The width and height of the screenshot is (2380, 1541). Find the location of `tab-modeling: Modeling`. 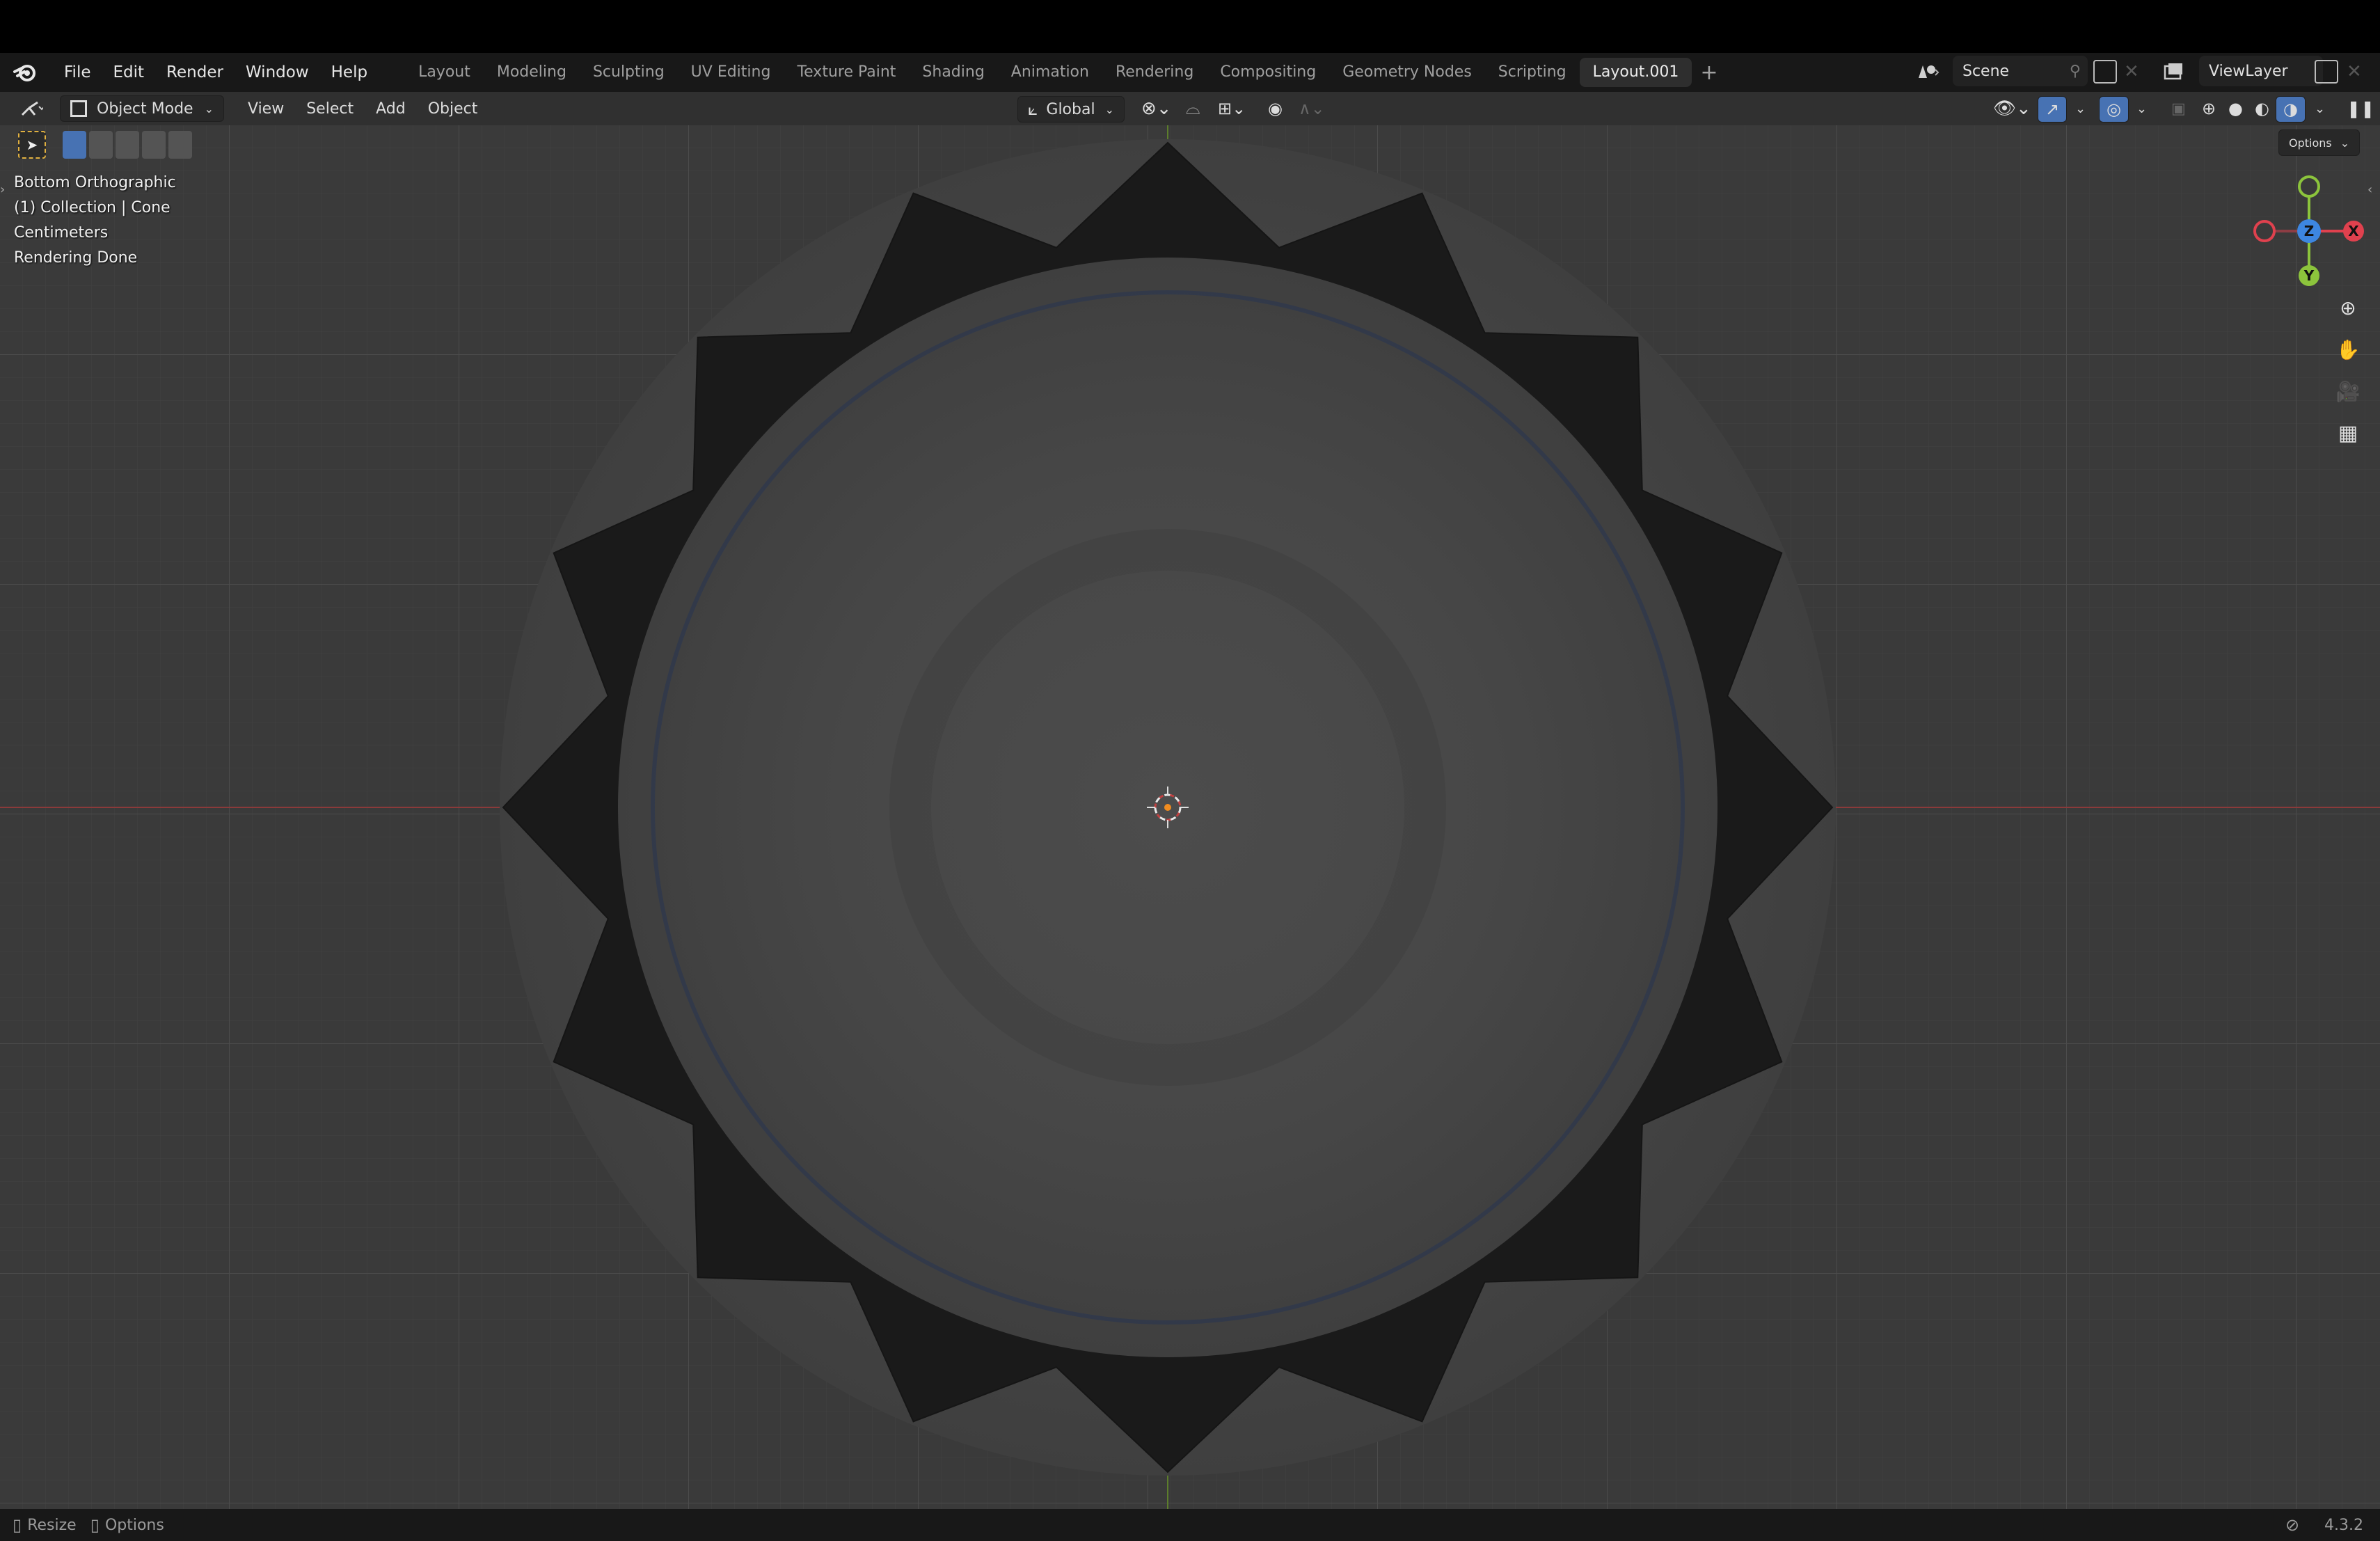

tab-modeling: Modeling is located at coordinates (532, 72).